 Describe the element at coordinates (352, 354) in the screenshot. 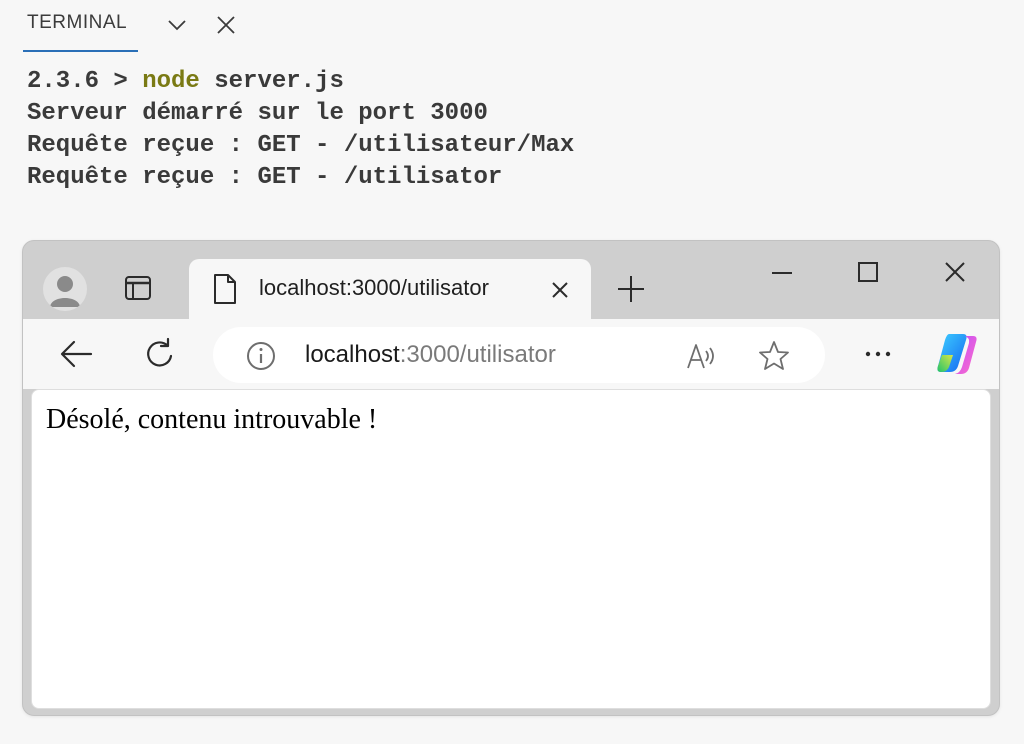

I see `url-host: localhost` at that location.